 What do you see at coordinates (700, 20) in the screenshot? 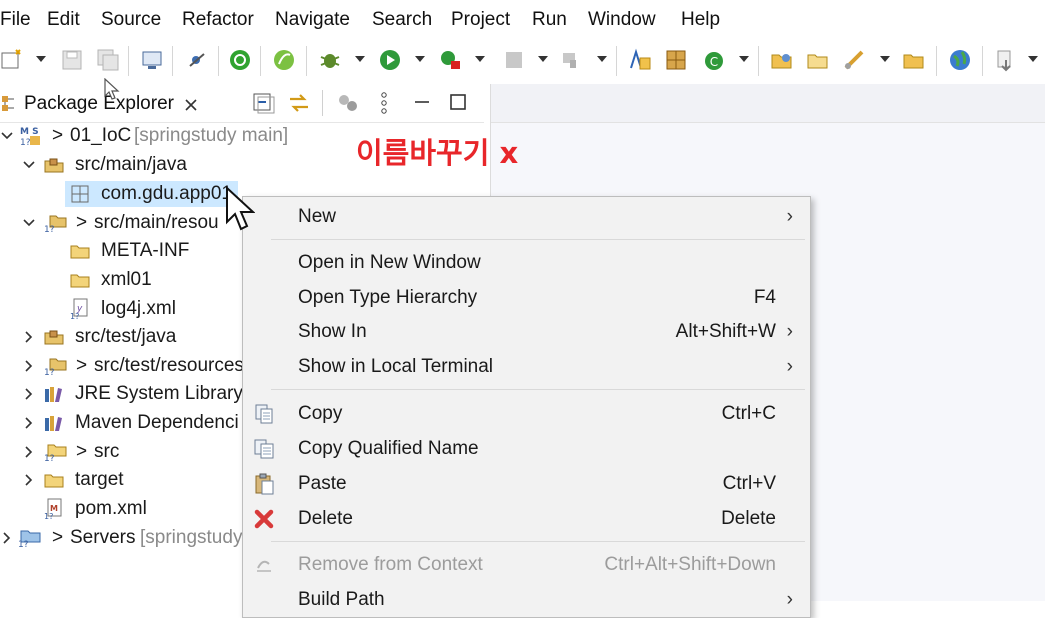
I see `menu-help: Help` at bounding box center [700, 20].